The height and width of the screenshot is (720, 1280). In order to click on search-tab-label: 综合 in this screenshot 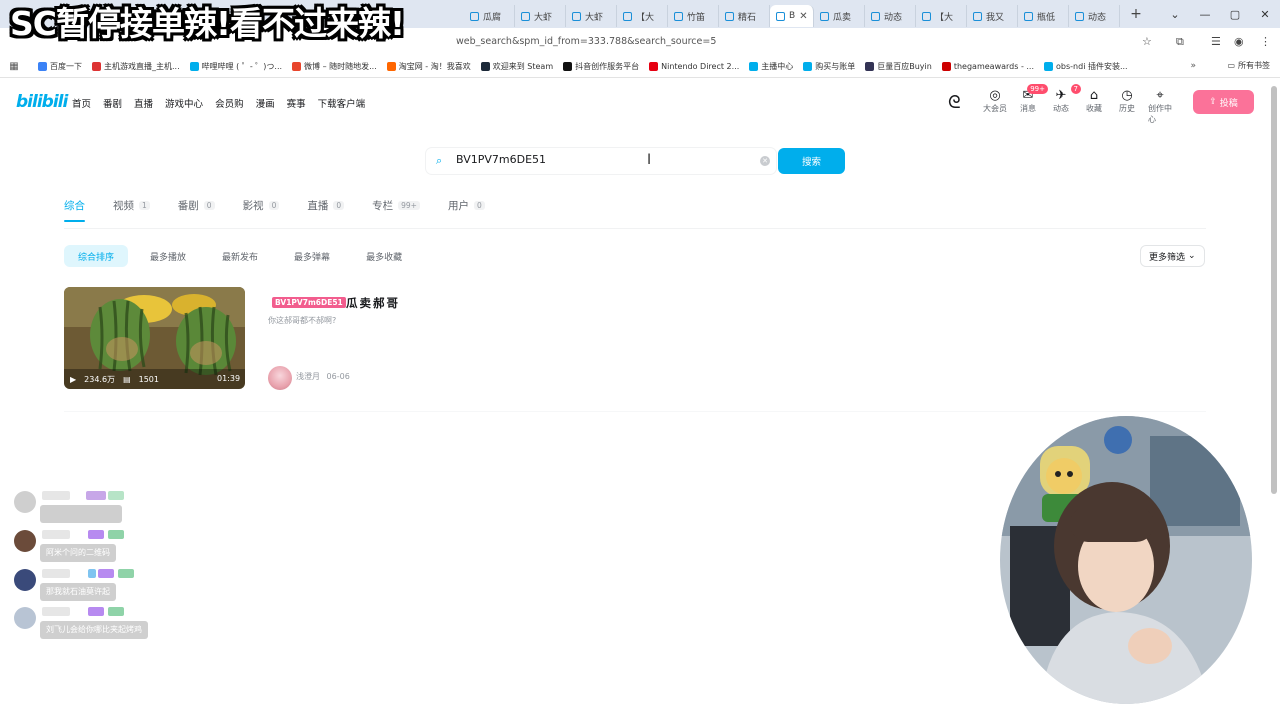, I will do `click(74, 206)`.